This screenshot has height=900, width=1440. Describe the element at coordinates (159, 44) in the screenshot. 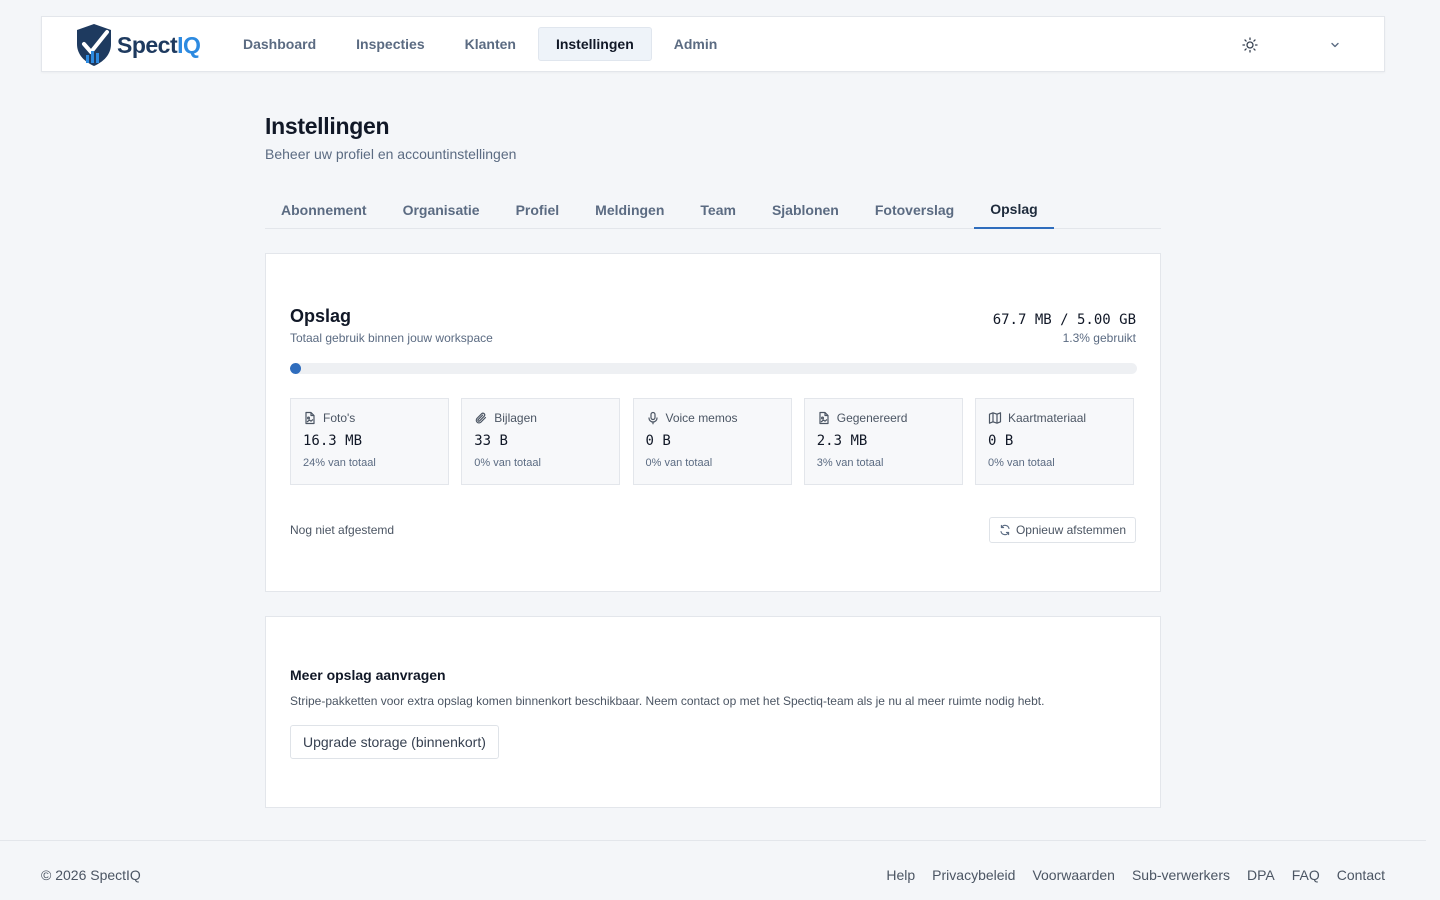

I see `logo-wordmark: SpectIQ` at that location.